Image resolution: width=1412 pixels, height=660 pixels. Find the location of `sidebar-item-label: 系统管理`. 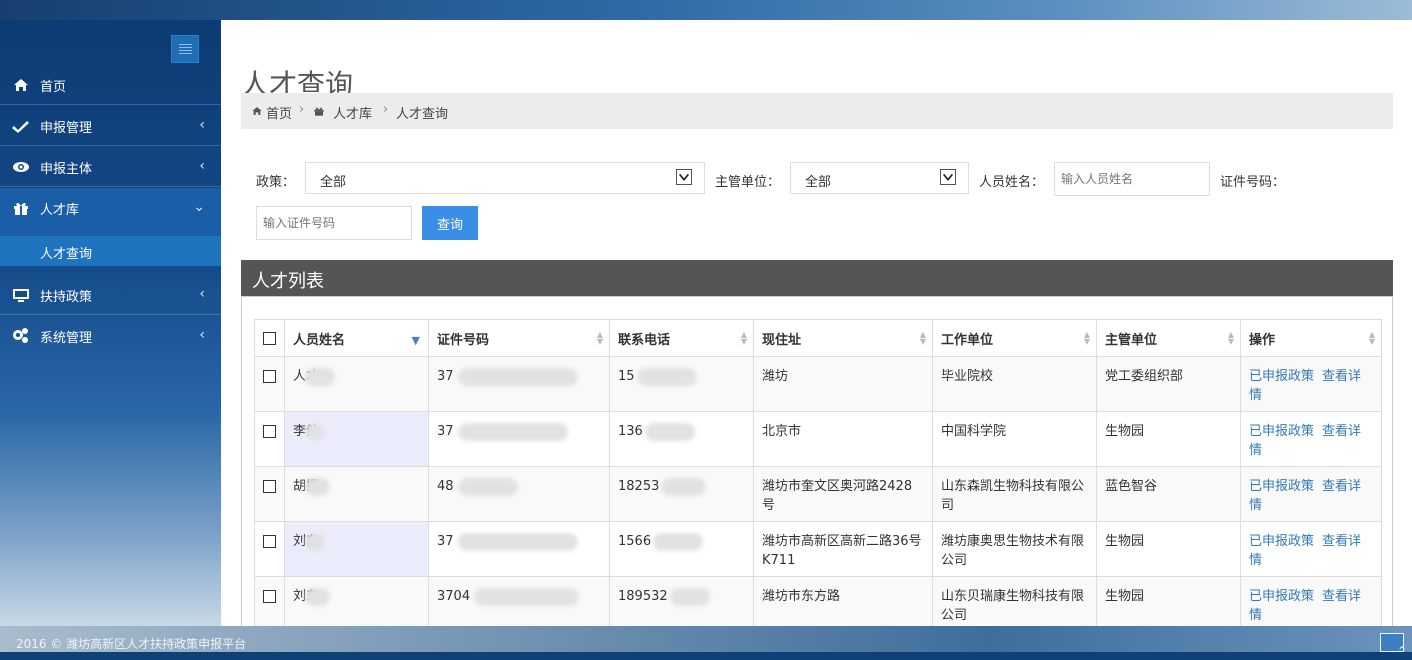

sidebar-item-label: 系统管理 is located at coordinates (66, 338).